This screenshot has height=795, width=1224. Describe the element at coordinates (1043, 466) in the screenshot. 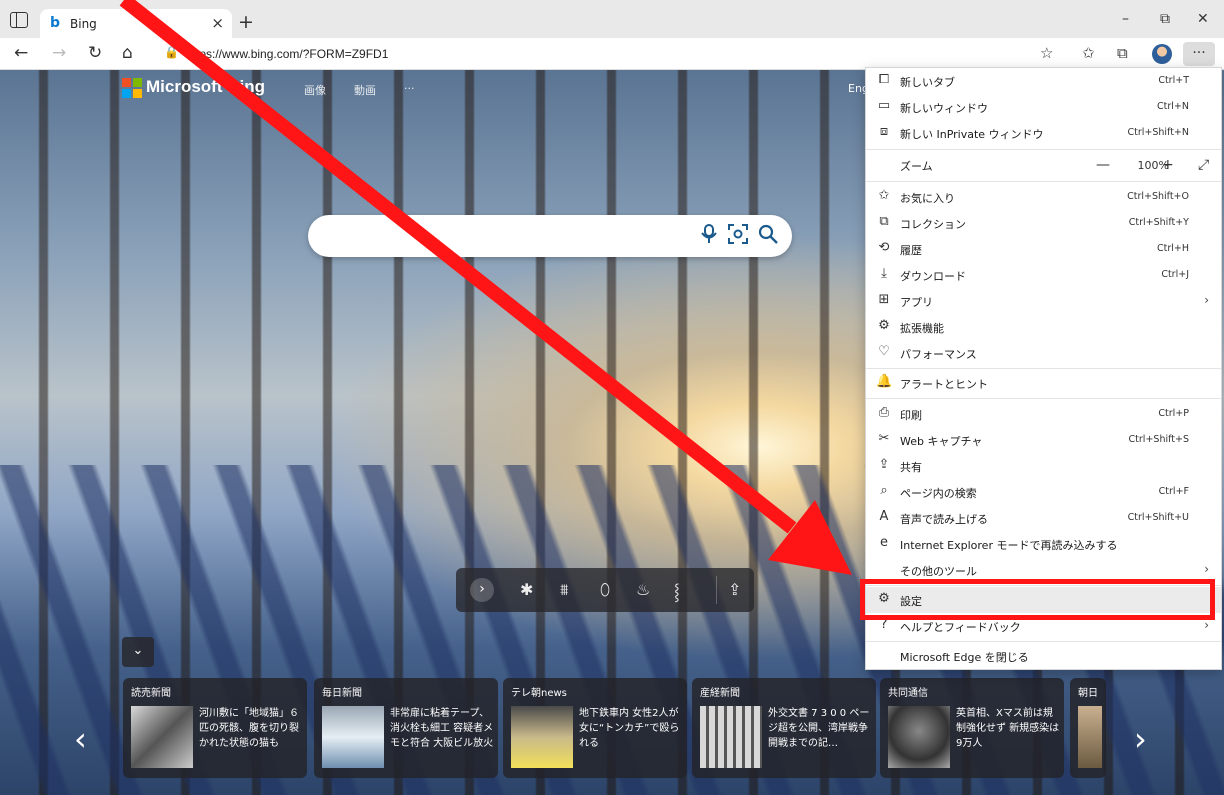

I see `menu-item-share: ⇪ 共有` at that location.